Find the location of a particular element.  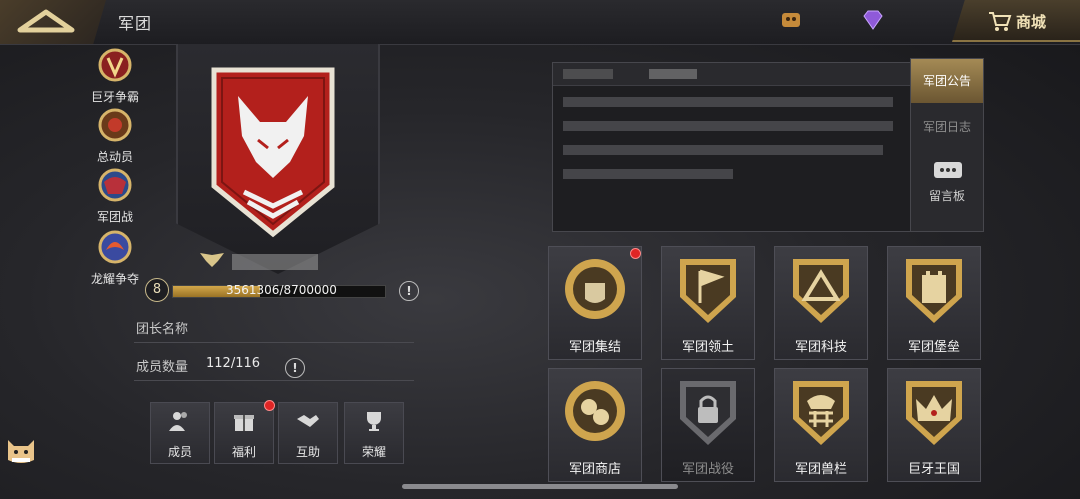

rally-notification-dot is located at coordinates (635, 253).